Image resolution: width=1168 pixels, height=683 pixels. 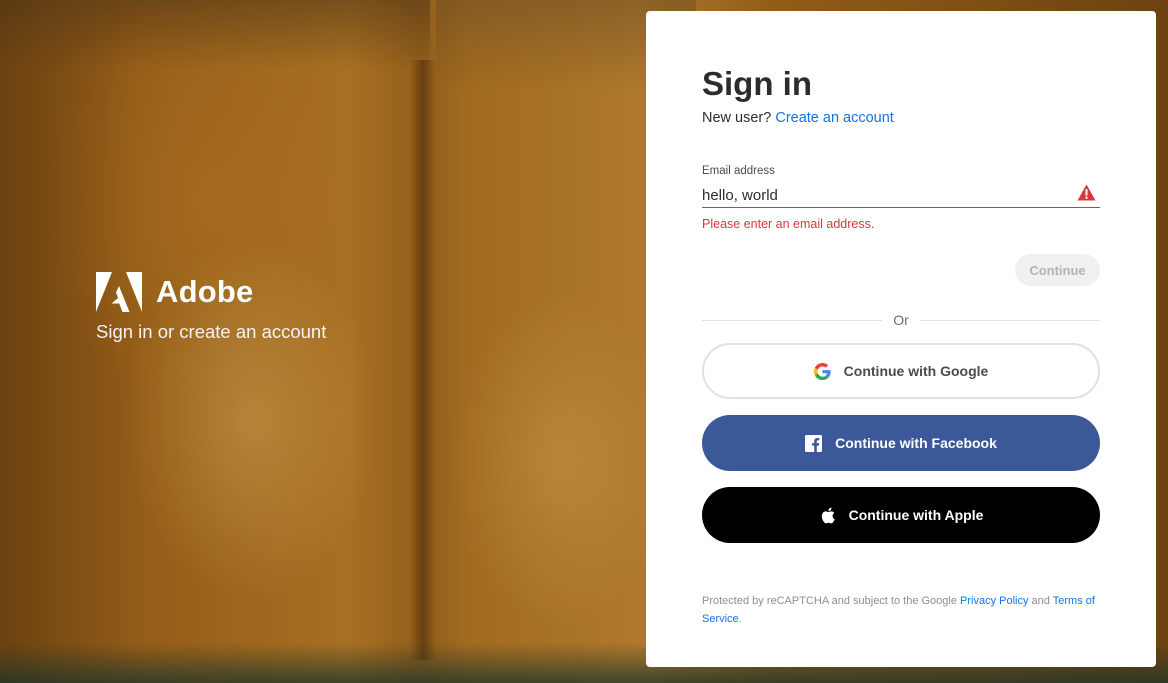 I want to click on email-field, so click(x=901, y=195).